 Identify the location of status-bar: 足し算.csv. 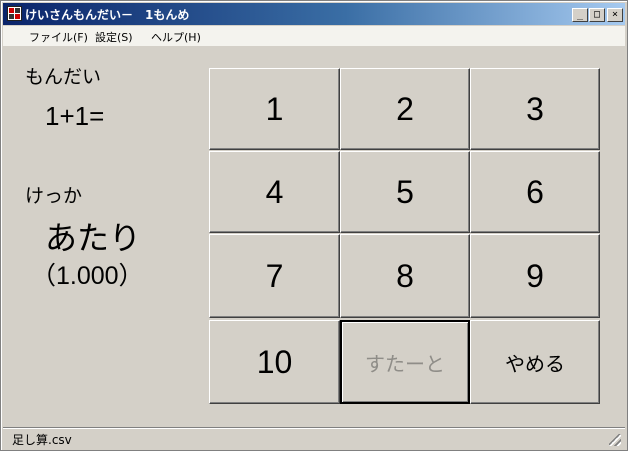
(314, 438).